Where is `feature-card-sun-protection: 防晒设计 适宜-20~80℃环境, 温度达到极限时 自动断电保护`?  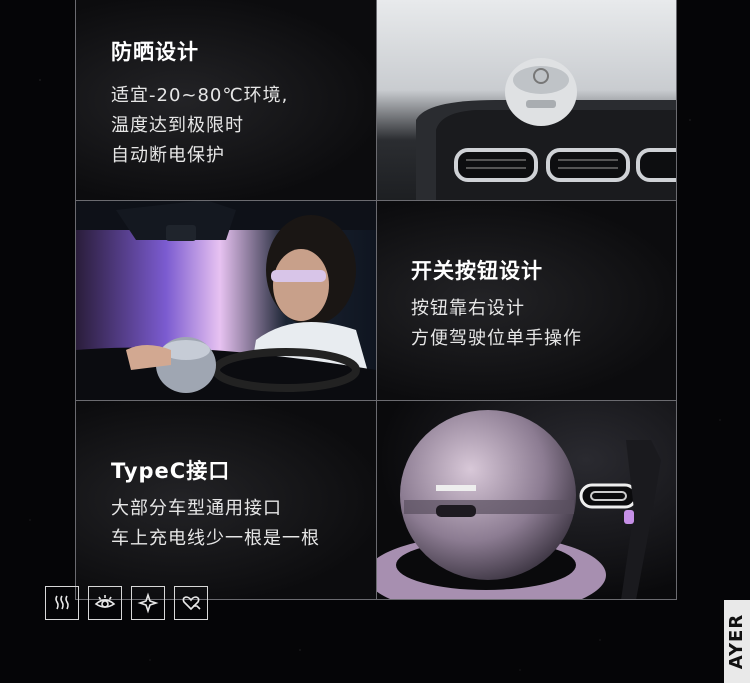 feature-card-sun-protection: 防晒设计 适宜-20~80℃环境, 温度达到极限时 自动断电保护 is located at coordinates (226, 100).